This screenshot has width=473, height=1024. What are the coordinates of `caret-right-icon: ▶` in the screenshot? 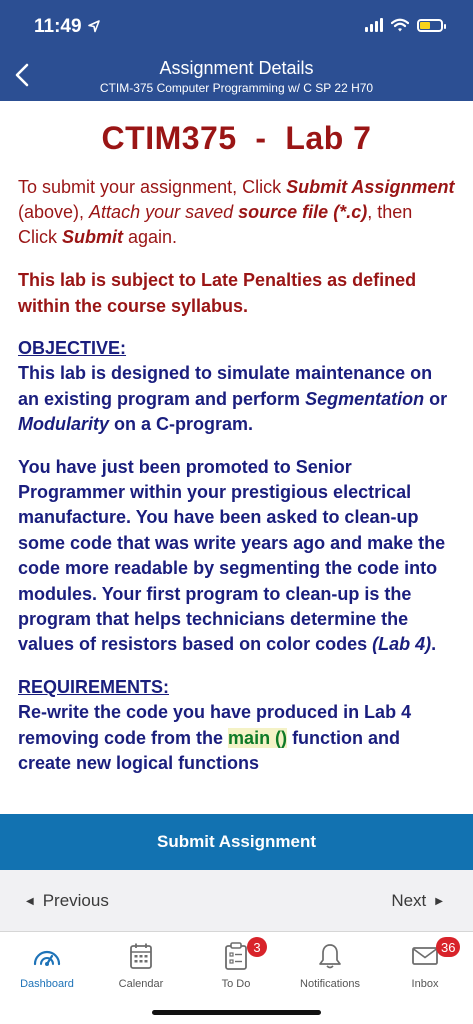 It's located at (439, 901).